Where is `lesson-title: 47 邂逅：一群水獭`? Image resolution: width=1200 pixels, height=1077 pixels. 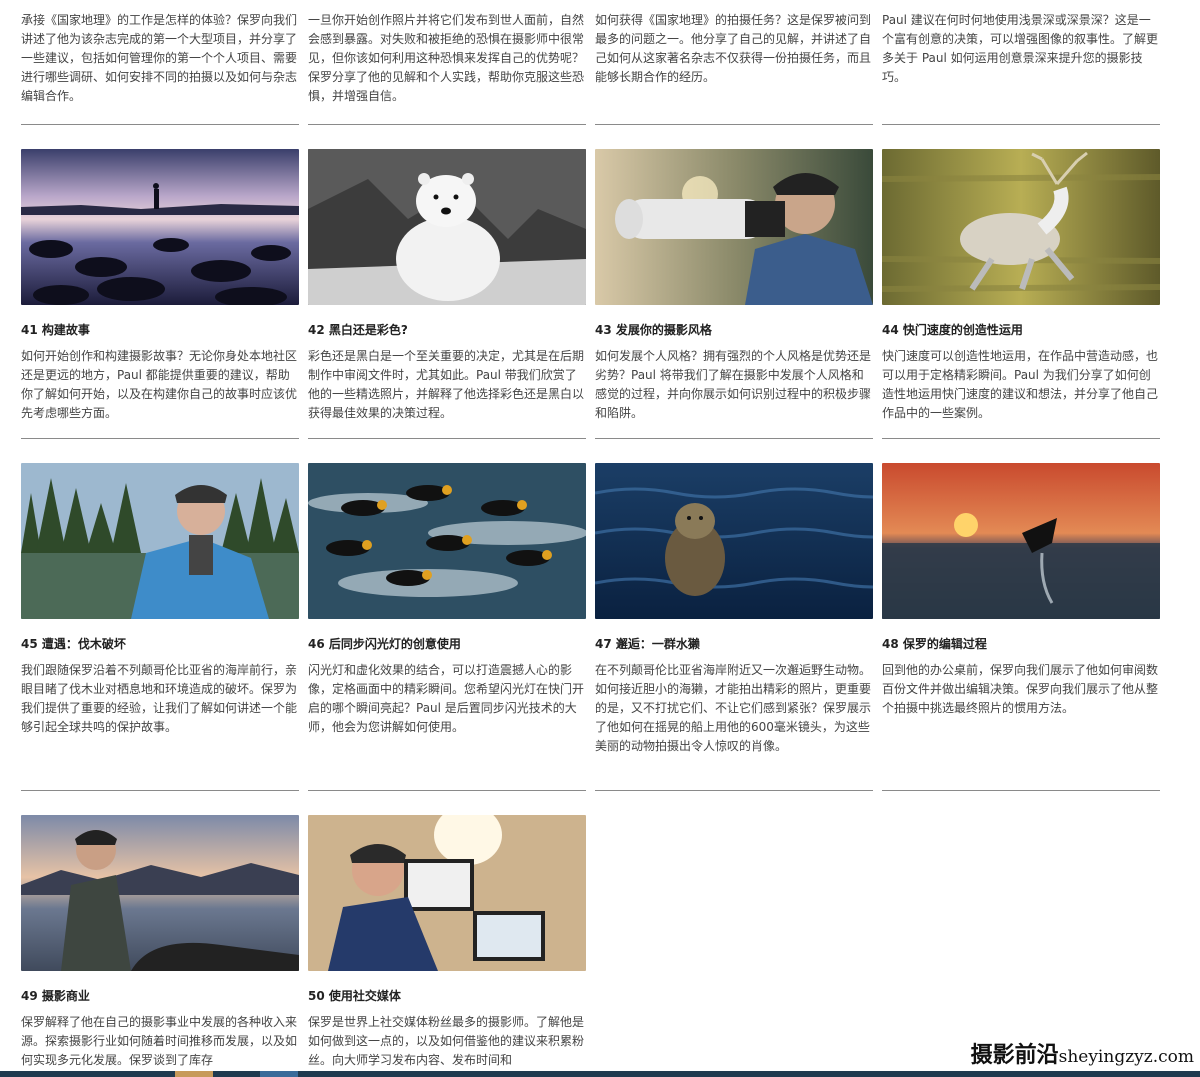 lesson-title: 47 邂逅：一群水獭 is located at coordinates (734, 644).